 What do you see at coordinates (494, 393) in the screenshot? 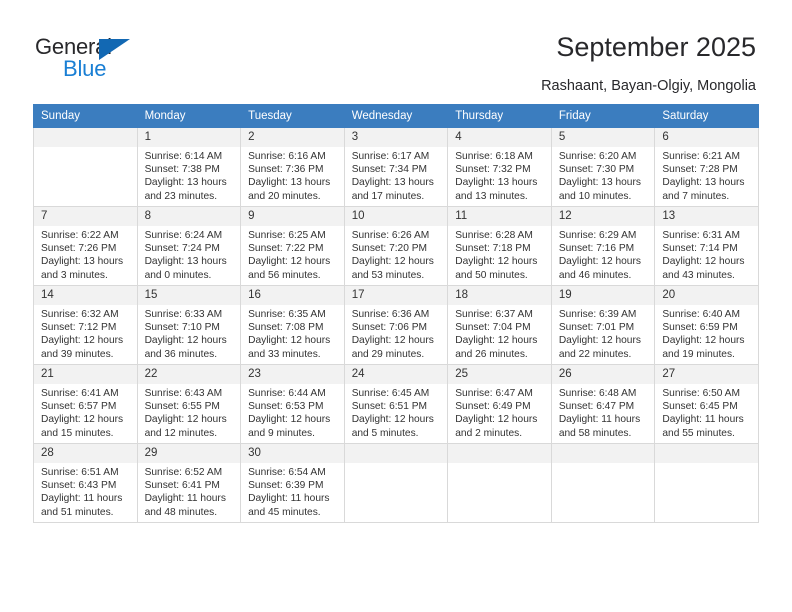
I see `sunrise-text: Sunrise: 6:47 AM` at bounding box center [494, 393].